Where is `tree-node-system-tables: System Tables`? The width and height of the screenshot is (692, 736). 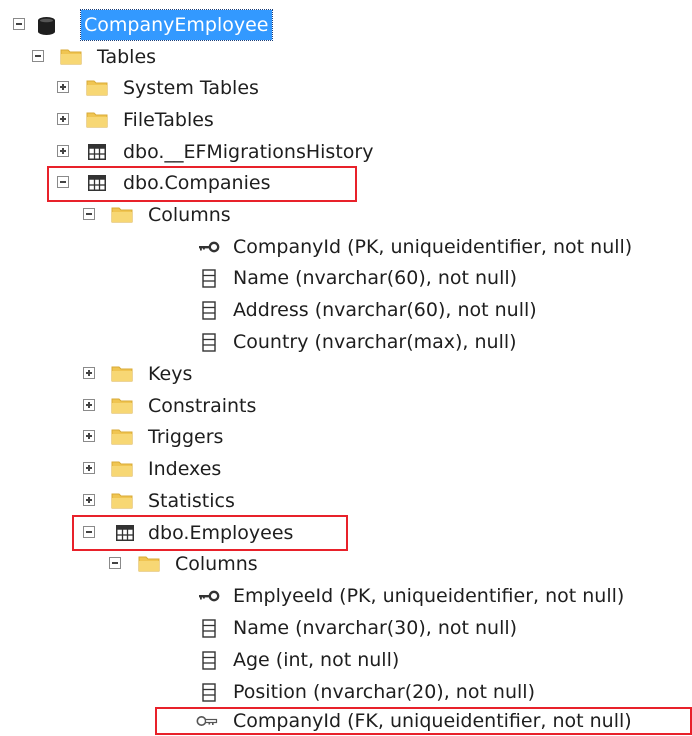 tree-node-system-tables: System Tables is located at coordinates (346, 88).